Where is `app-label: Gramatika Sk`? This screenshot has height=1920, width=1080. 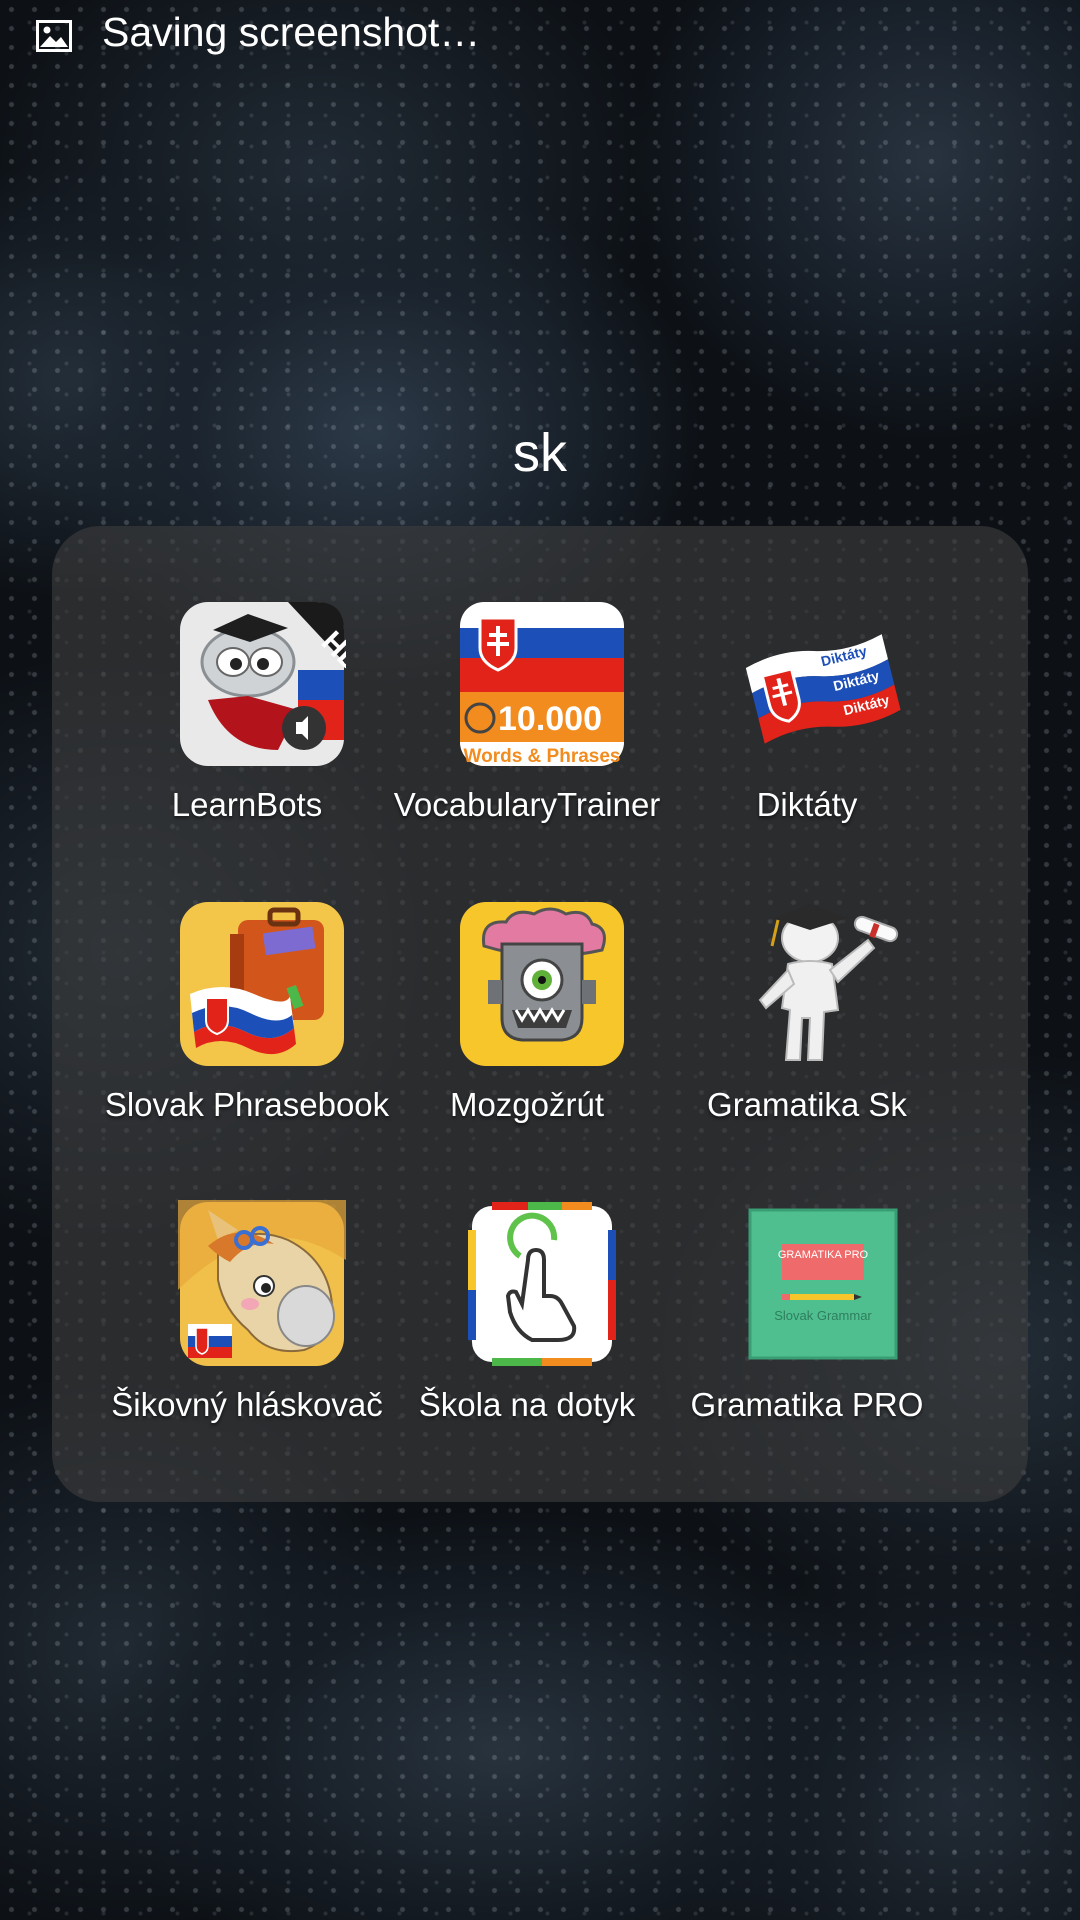 app-label: Gramatika Sk is located at coordinates (807, 1104).